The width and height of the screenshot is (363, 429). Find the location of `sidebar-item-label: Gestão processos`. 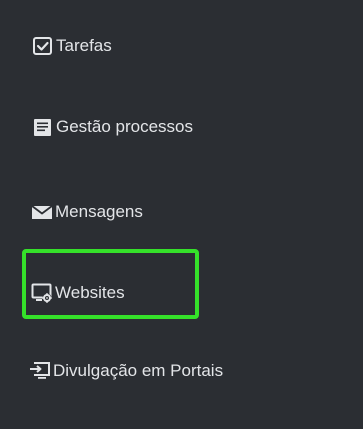

sidebar-item-label: Gestão processos is located at coordinates (125, 126).